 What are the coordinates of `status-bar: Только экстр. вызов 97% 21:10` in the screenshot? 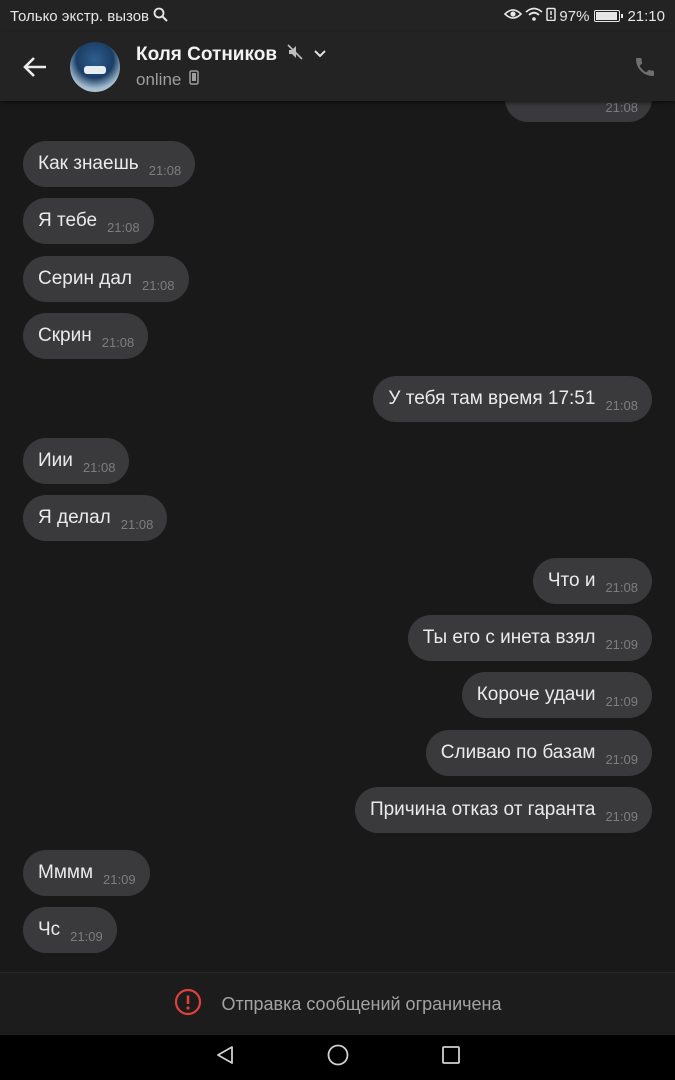 It's located at (337, 16).